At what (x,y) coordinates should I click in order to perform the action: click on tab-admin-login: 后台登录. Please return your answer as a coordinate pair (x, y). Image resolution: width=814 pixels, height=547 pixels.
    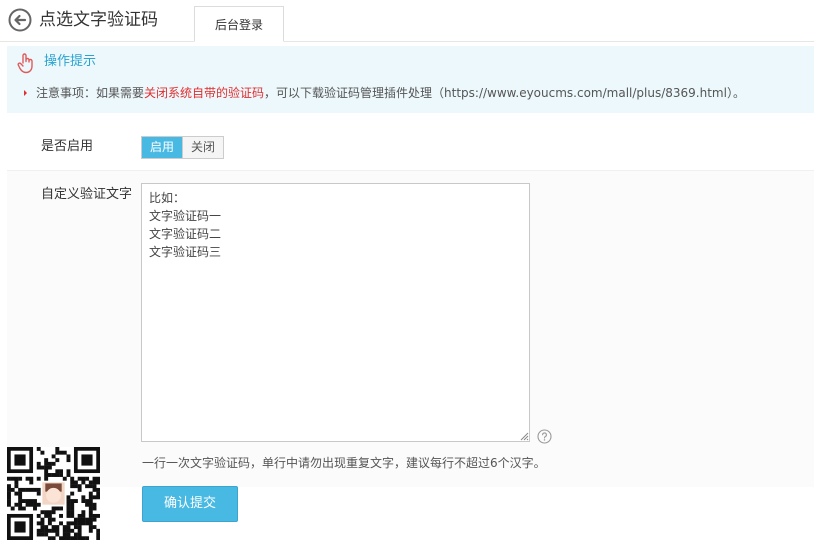
    Looking at the image, I should click on (239, 24).